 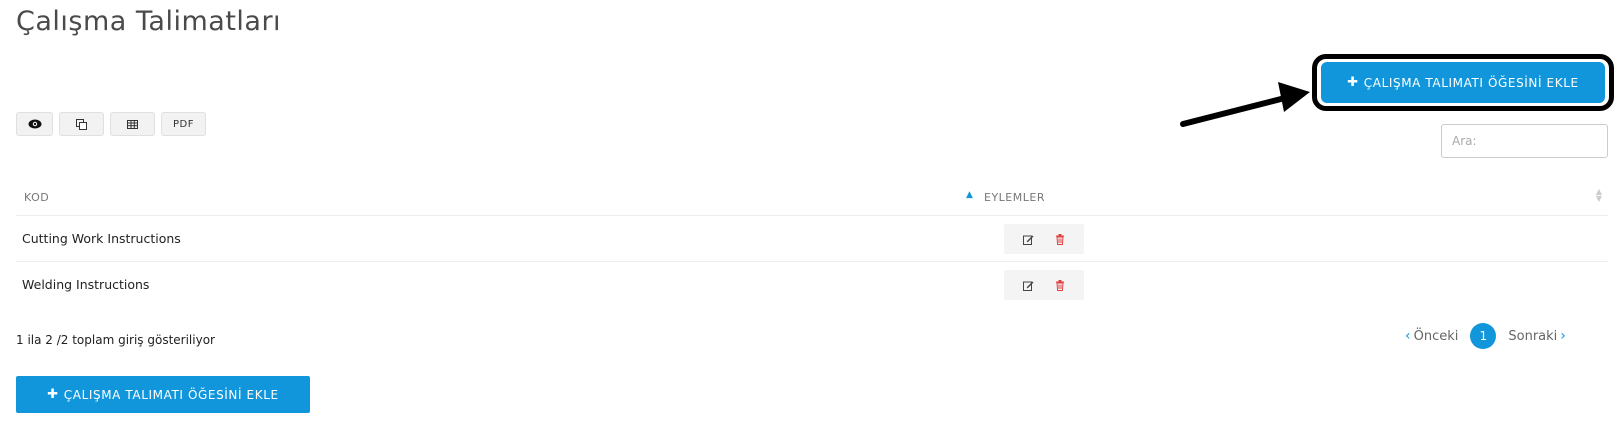 I want to click on copy-button, so click(x=81, y=124).